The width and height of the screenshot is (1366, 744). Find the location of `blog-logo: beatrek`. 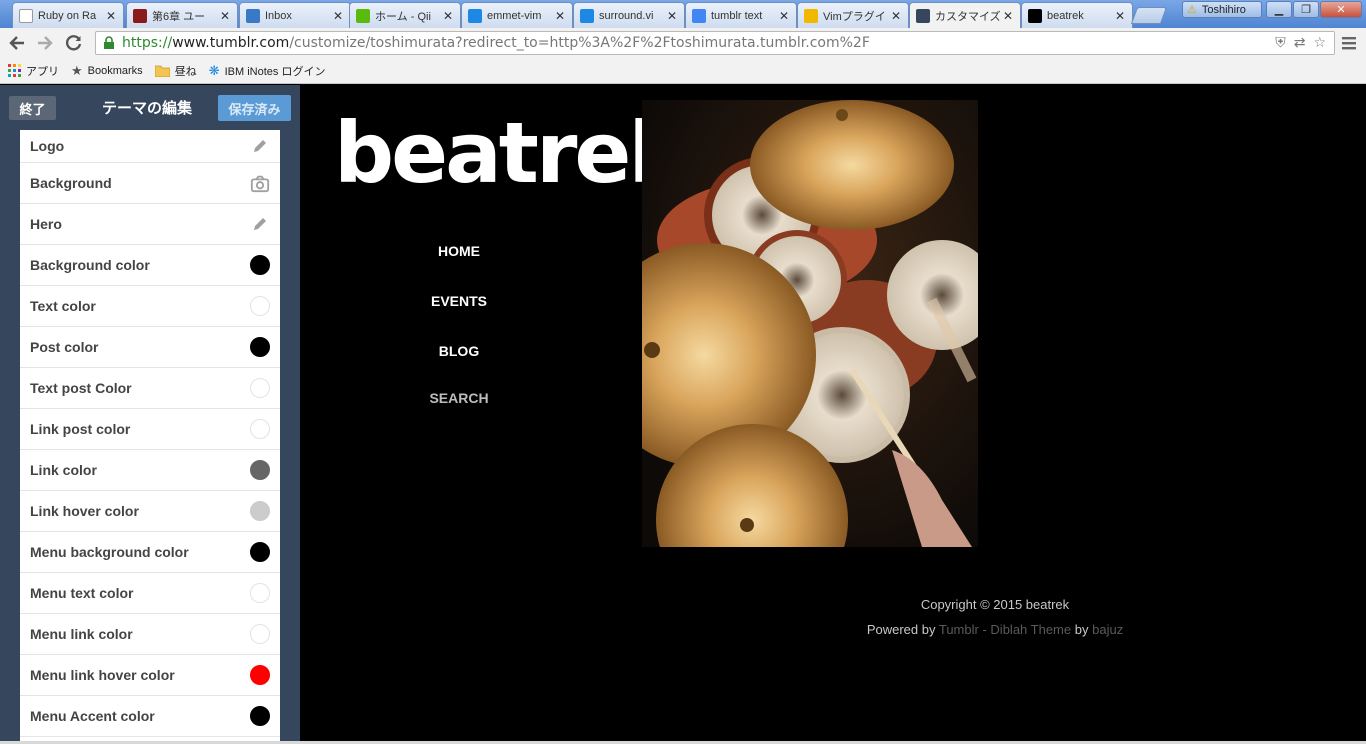

blog-logo: beatrek is located at coordinates (509, 153).